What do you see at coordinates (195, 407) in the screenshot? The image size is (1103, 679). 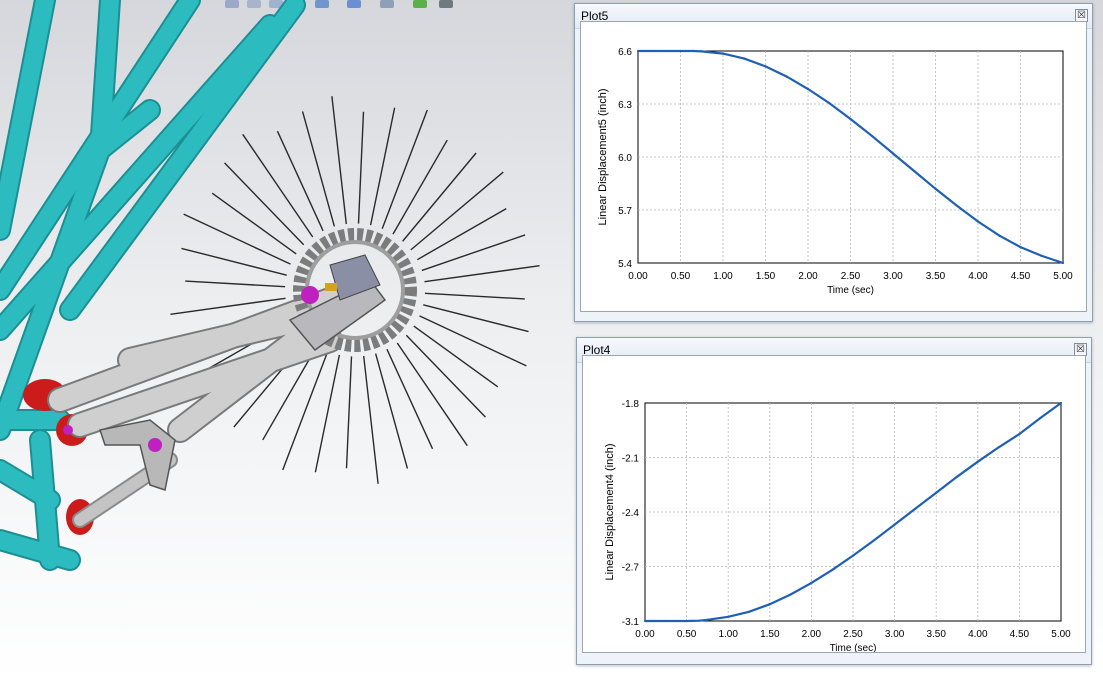 I see `suspension-arms` at bounding box center [195, 407].